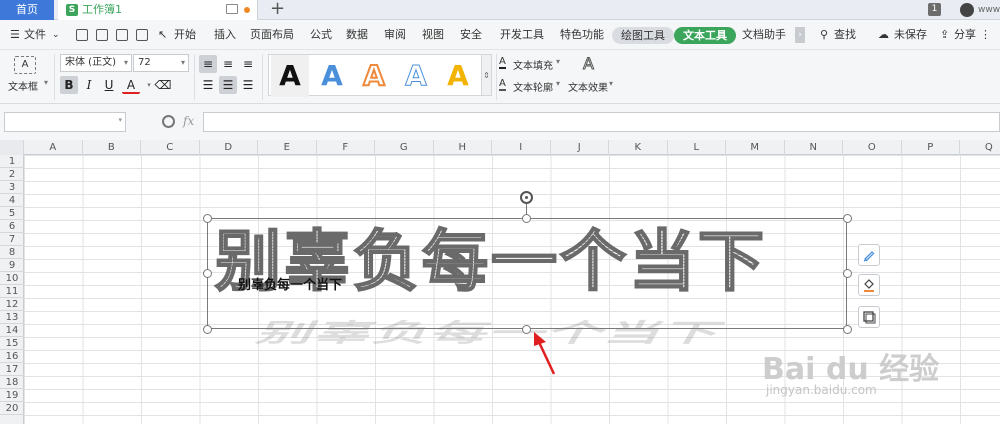 The height and width of the screenshot is (424, 1000). Describe the element at coordinates (845, 35) in the screenshot. I see `search-button: 查找` at that location.